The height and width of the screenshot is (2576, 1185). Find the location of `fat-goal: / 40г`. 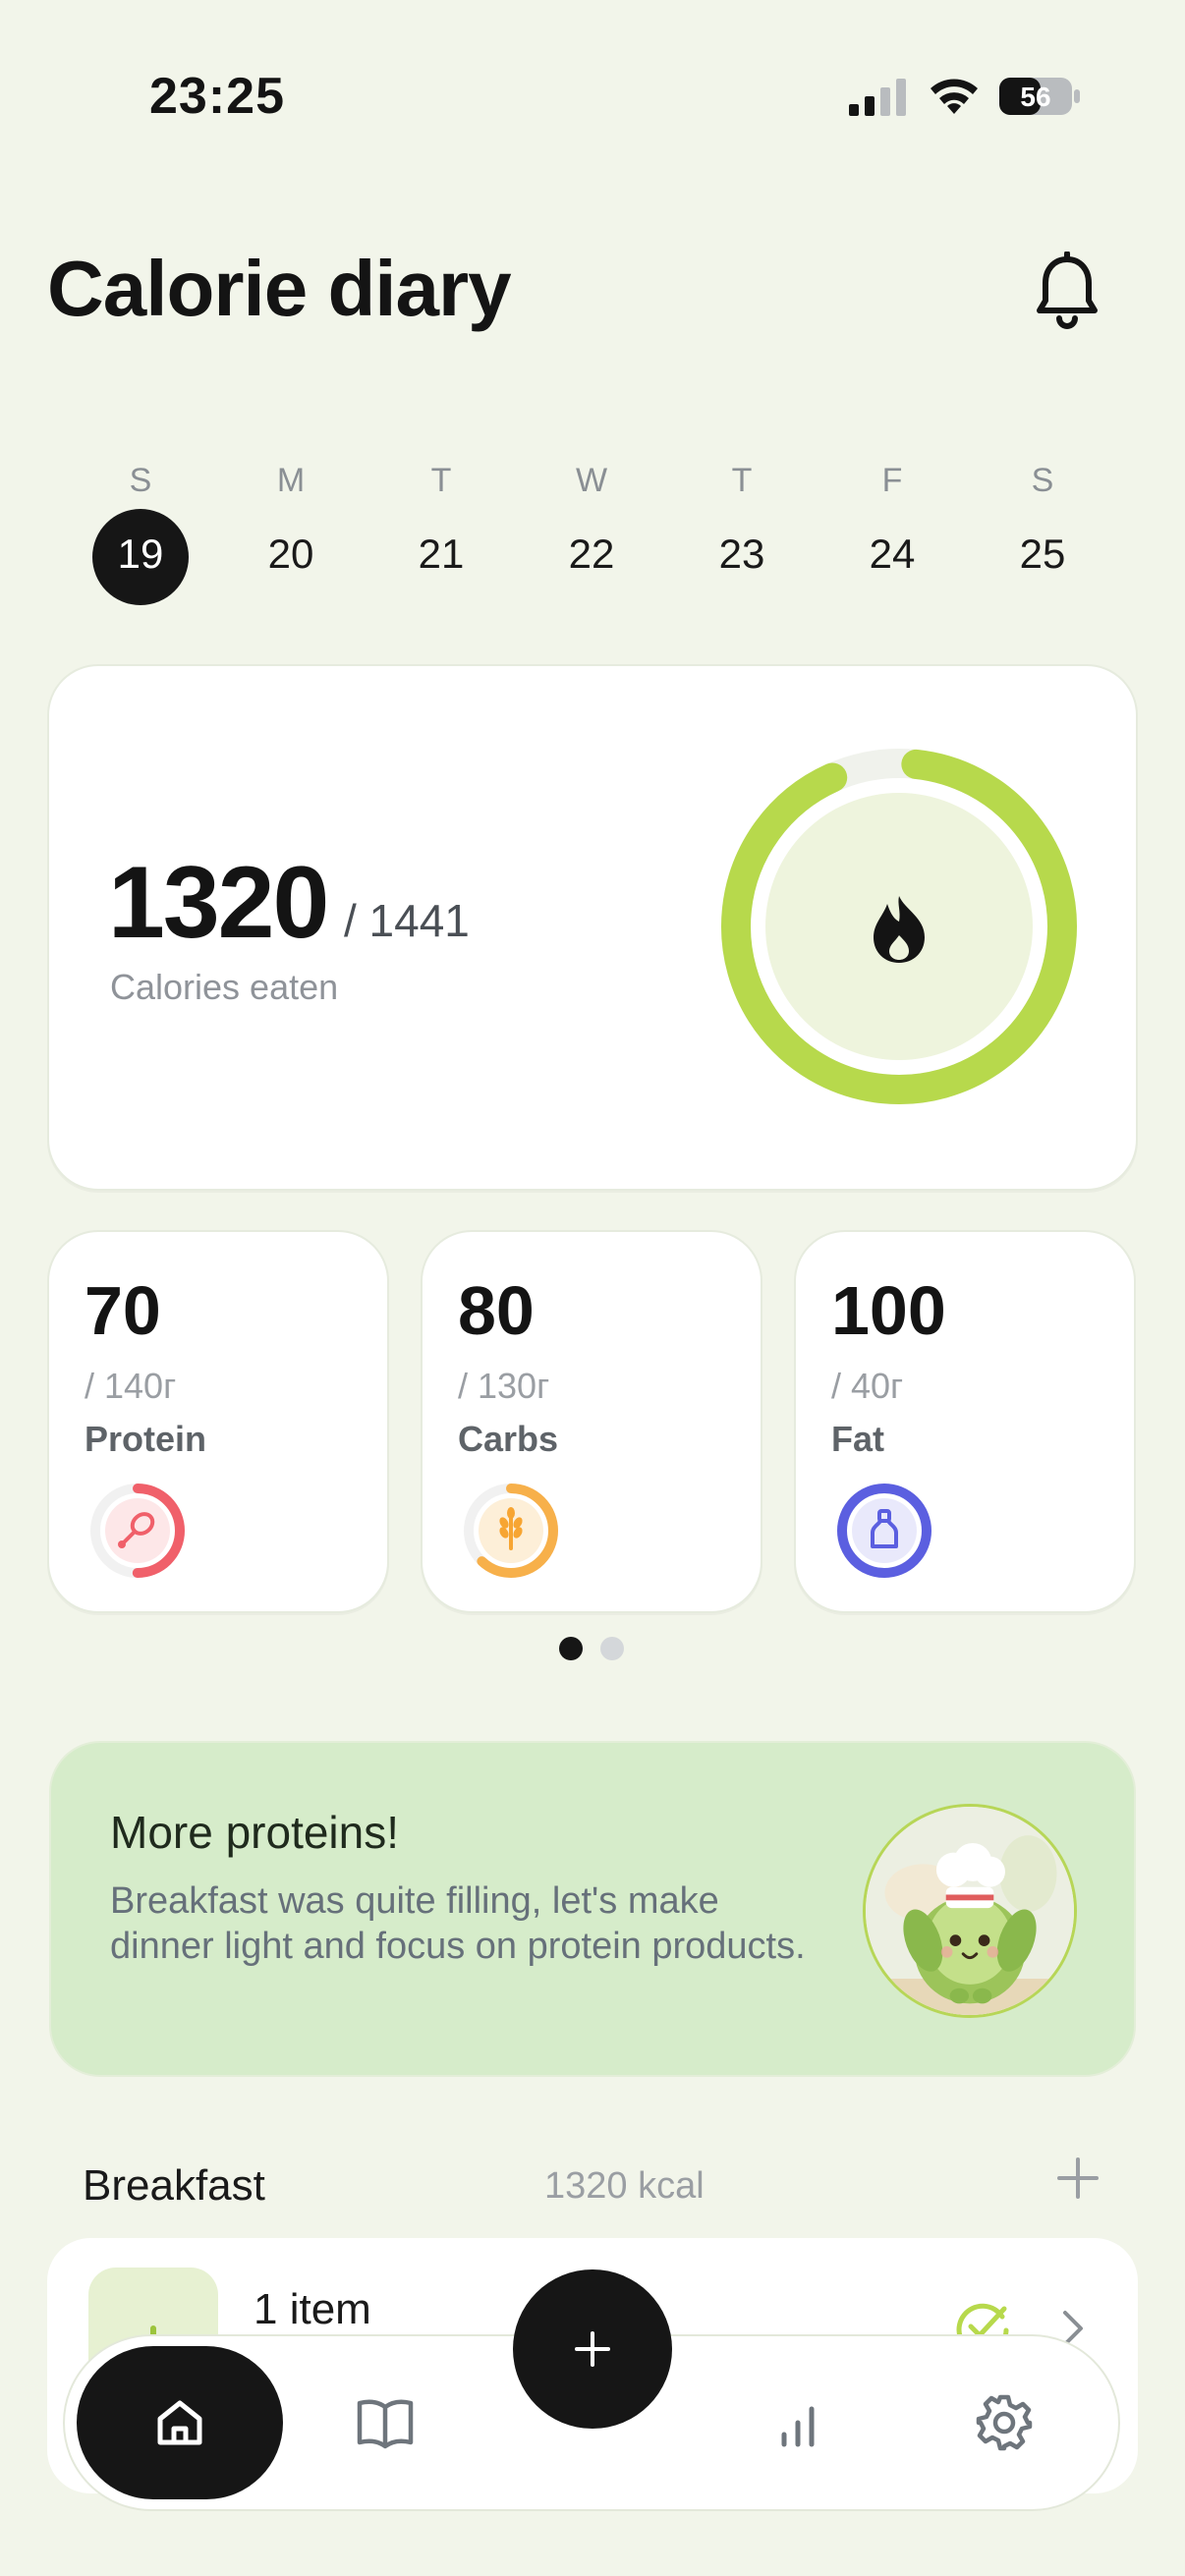

fat-goal: / 40г is located at coordinates (868, 1386).